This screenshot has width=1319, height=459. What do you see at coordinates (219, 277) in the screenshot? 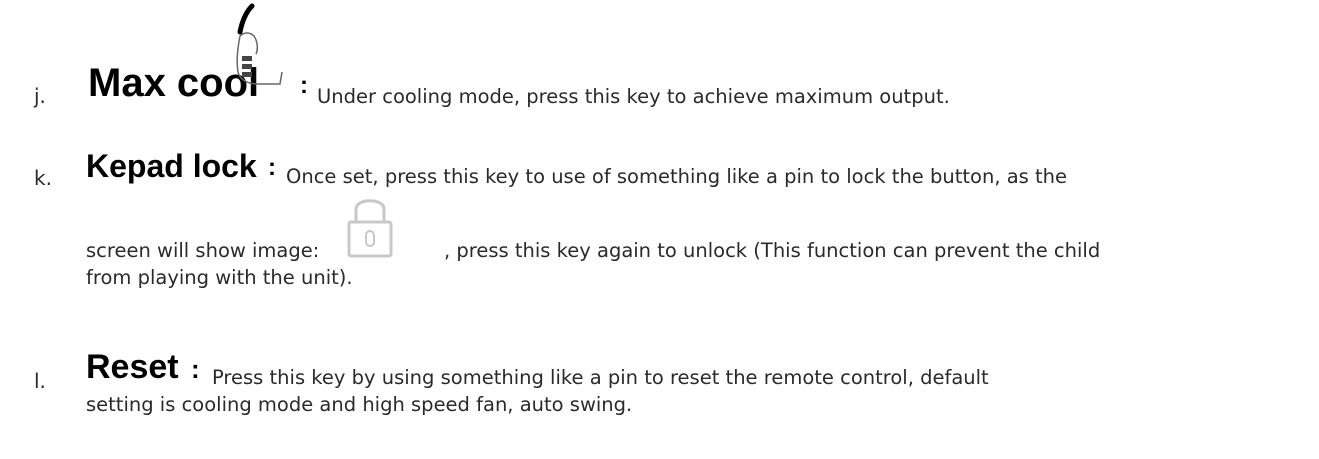
I see `entry-description-line3: from playing with the unit).` at bounding box center [219, 277].